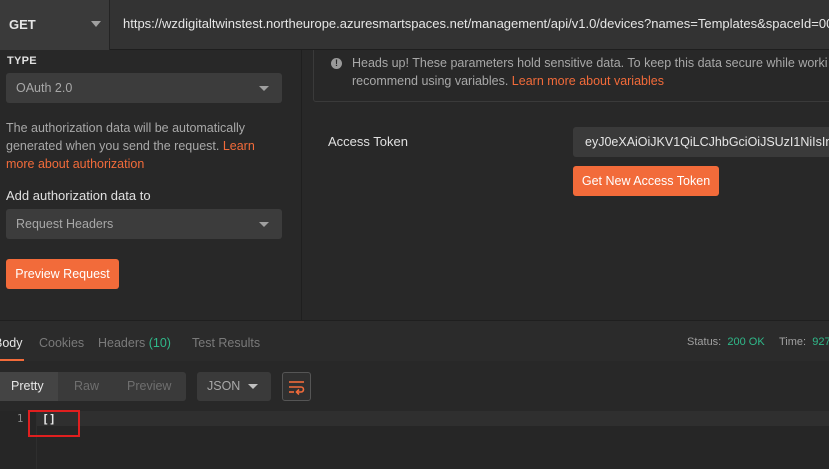 The height and width of the screenshot is (469, 829). I want to click on auth-type-value: OAuth 2.0, so click(44, 88).